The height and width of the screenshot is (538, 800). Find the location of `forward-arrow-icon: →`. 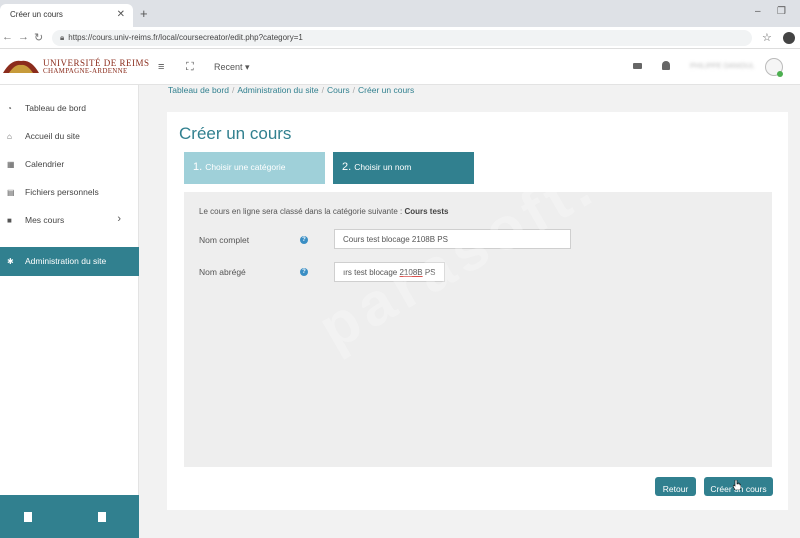

forward-arrow-icon: → is located at coordinates (23, 37).